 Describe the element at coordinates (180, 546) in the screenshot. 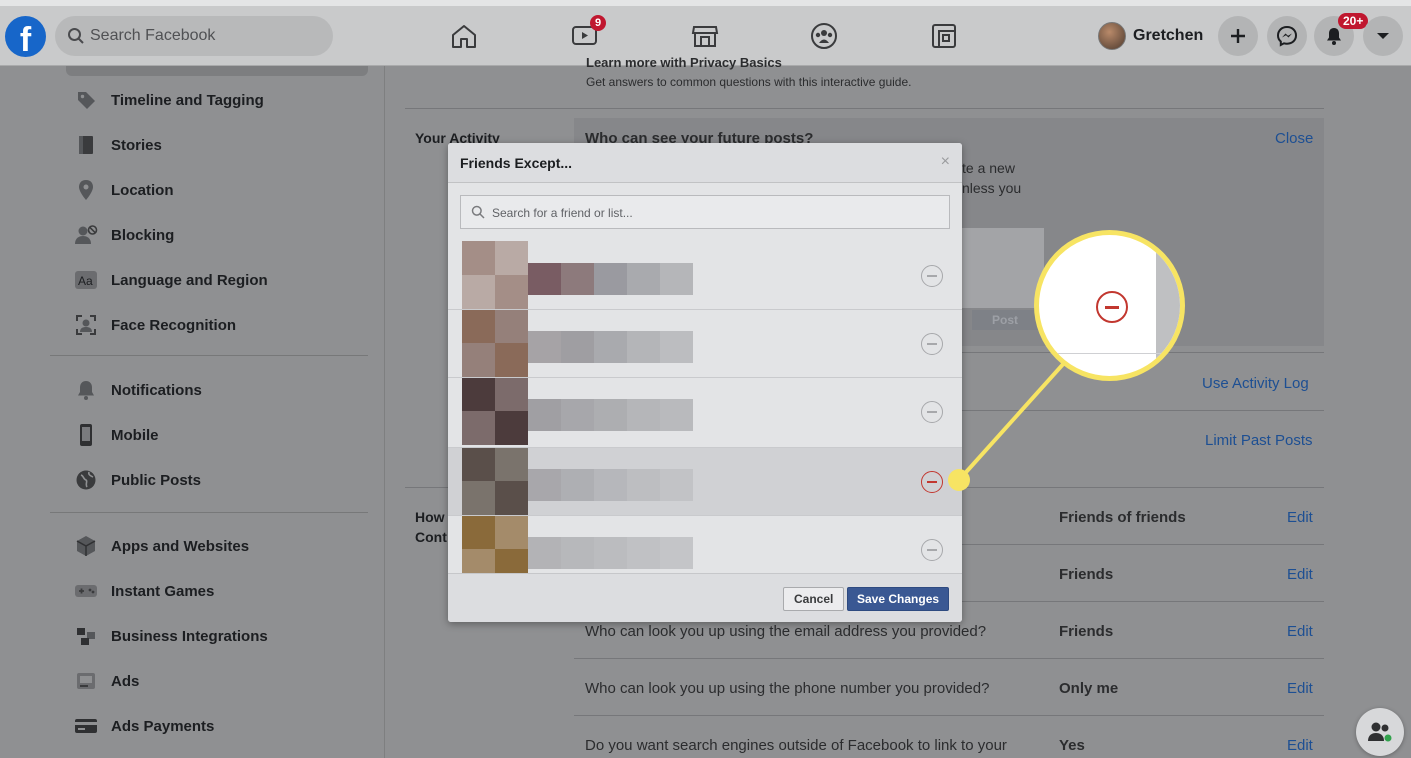

I see `sidebar-item-label: Apps and Websites` at that location.